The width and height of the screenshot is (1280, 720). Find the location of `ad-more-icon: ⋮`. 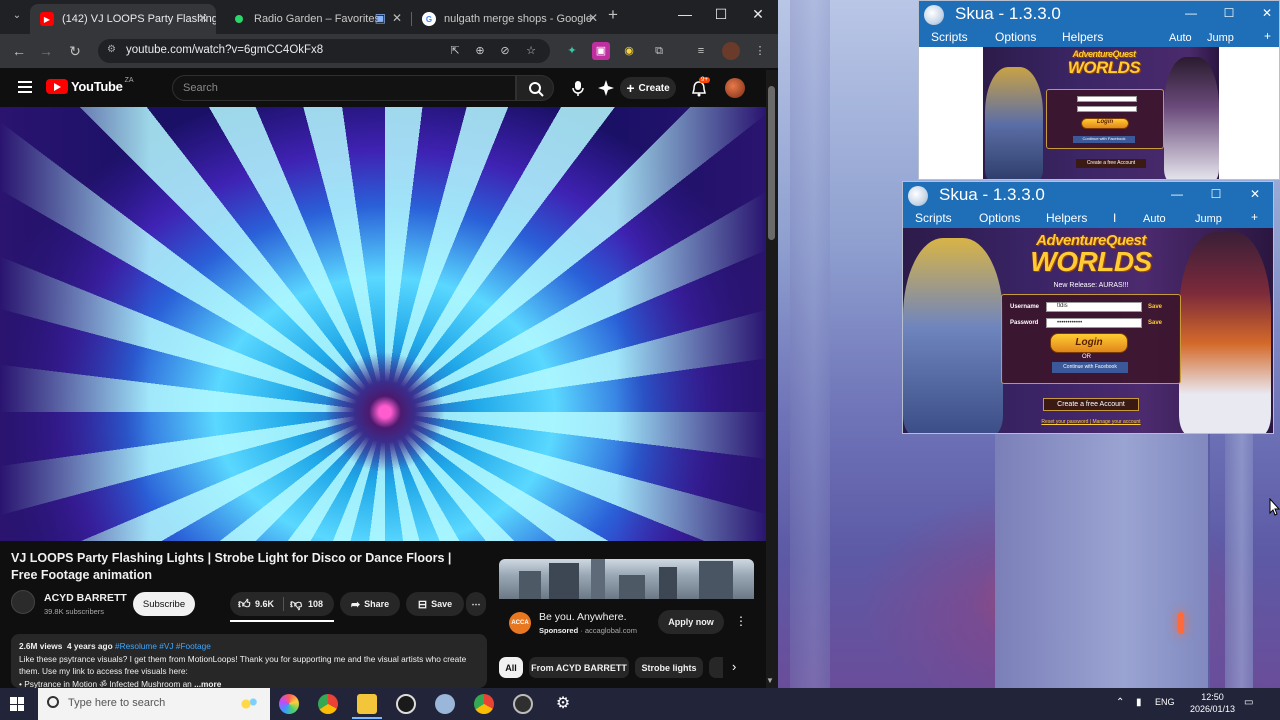

ad-more-icon: ⋮ is located at coordinates (741, 621).